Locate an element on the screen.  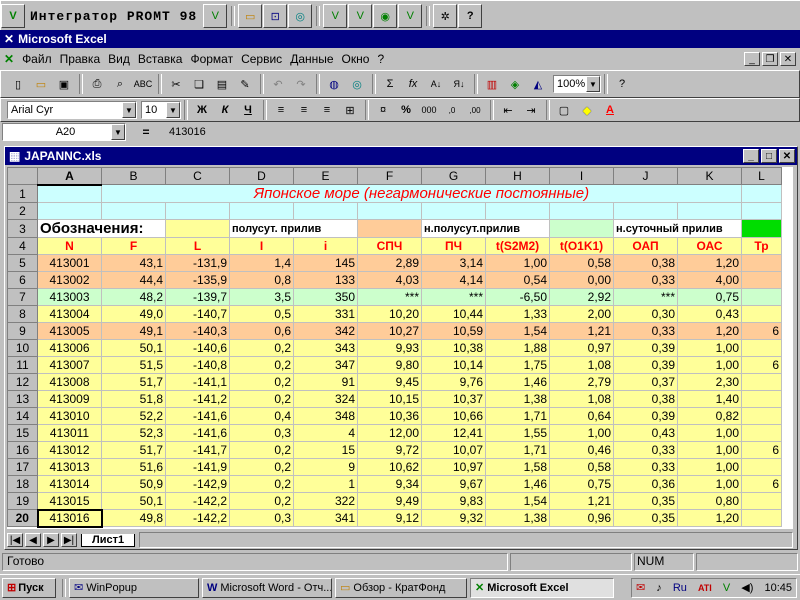
decrease-decimal-icon: ,00 is located at coordinates (475, 110).